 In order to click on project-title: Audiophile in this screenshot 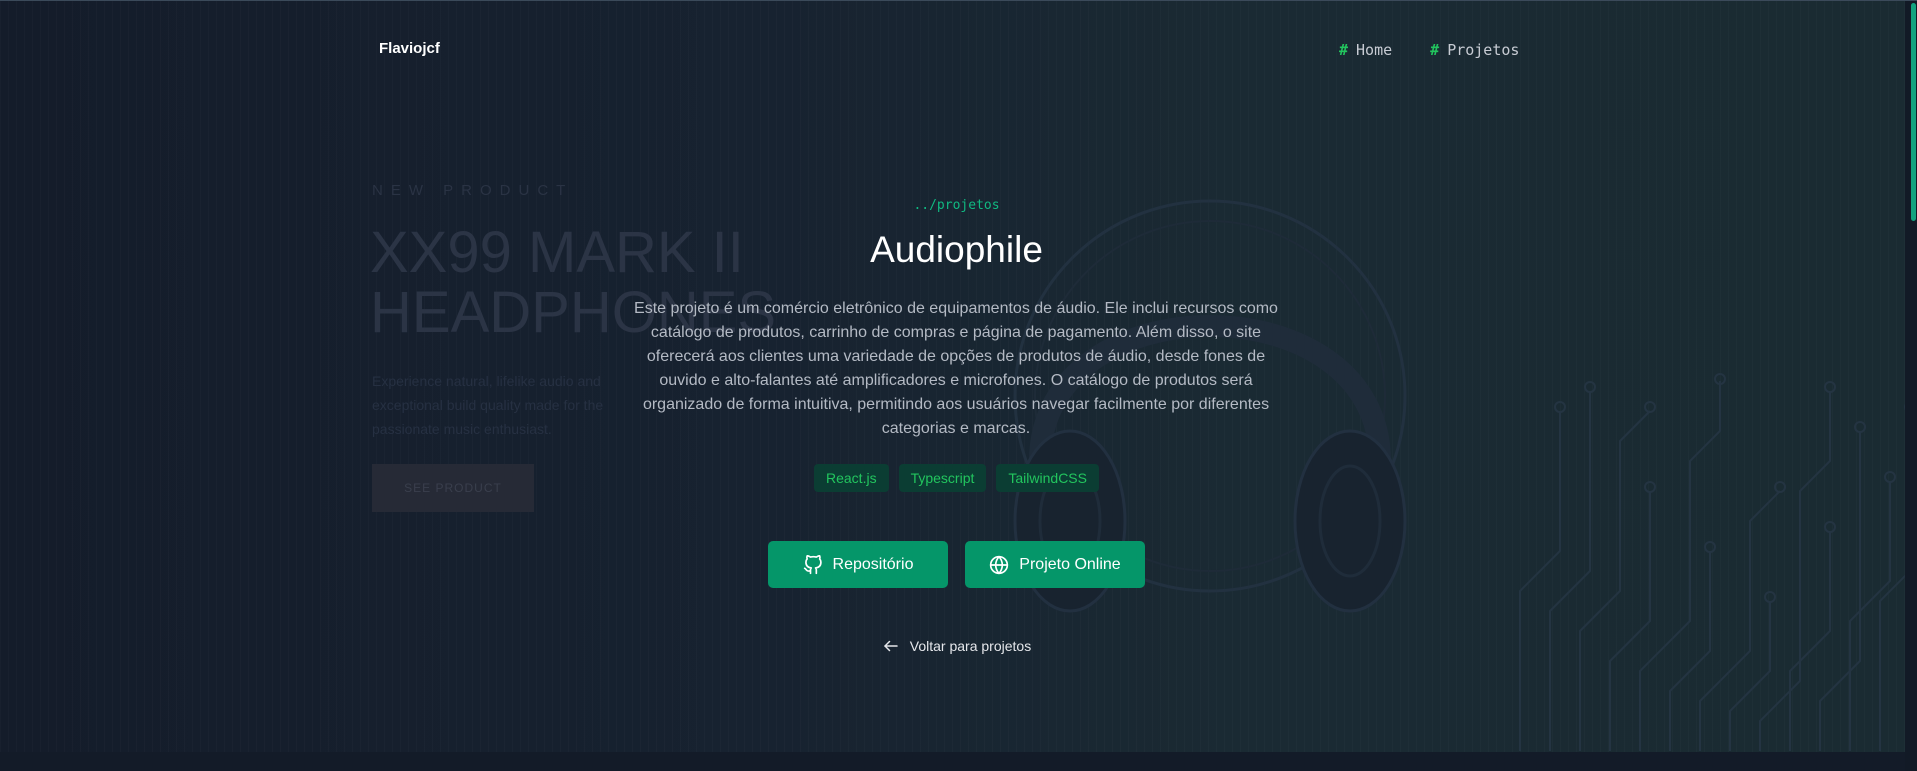, I will do `click(956, 249)`.